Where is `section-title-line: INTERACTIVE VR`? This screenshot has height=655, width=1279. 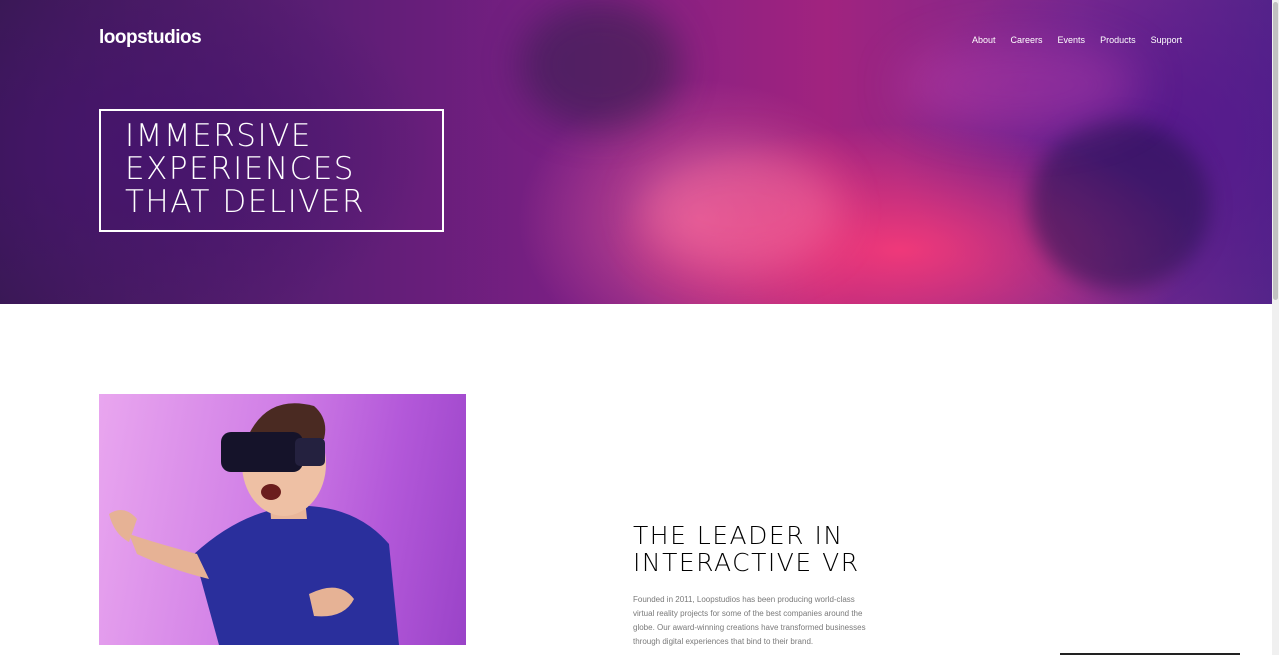 section-title-line: INTERACTIVE VR is located at coordinates (746, 562).